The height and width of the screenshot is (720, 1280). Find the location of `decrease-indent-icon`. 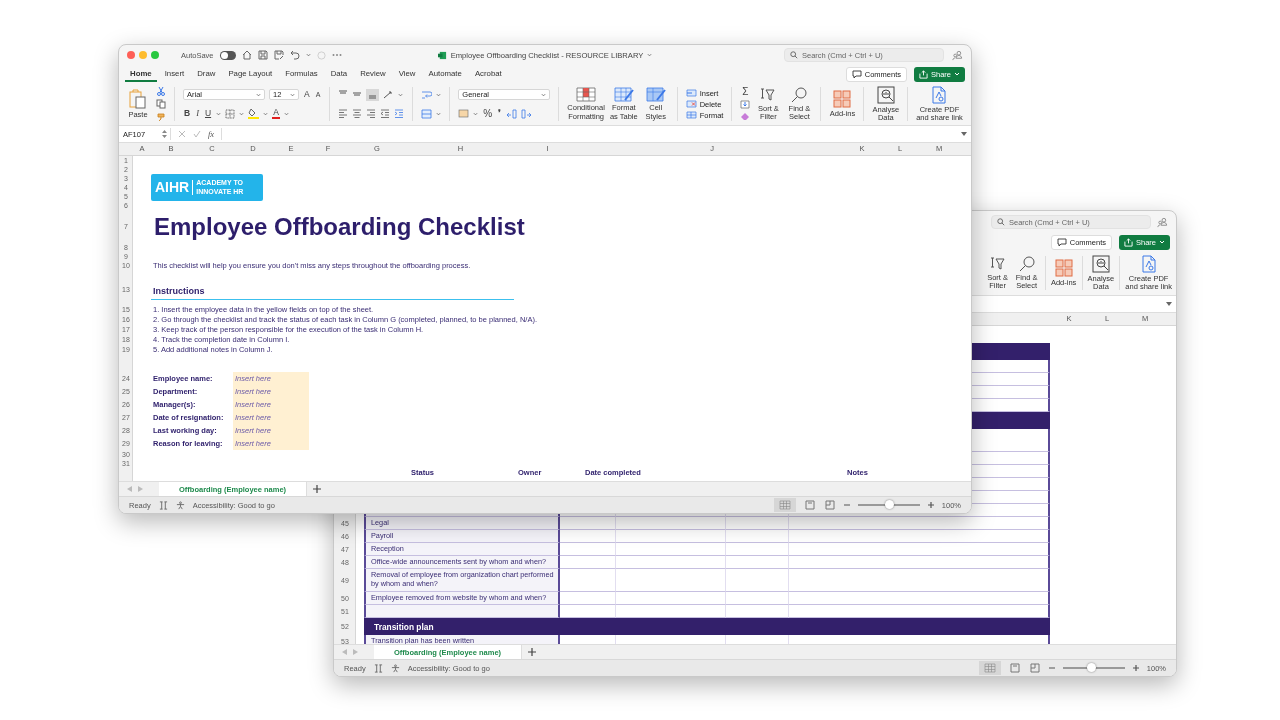

decrease-indent-icon is located at coordinates (385, 113).